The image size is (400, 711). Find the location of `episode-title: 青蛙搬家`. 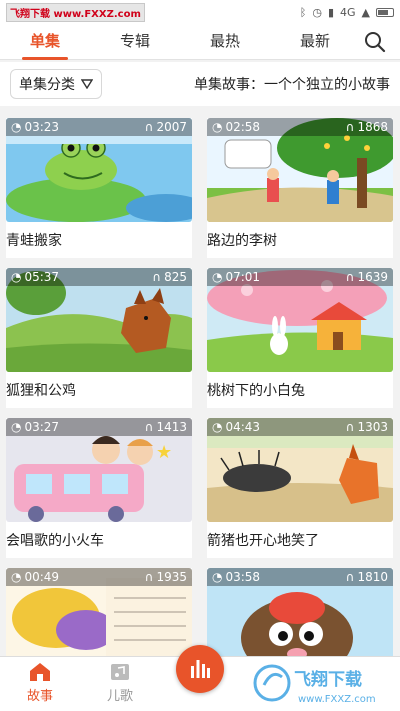

episode-title: 青蛙搬家 is located at coordinates (34, 241).